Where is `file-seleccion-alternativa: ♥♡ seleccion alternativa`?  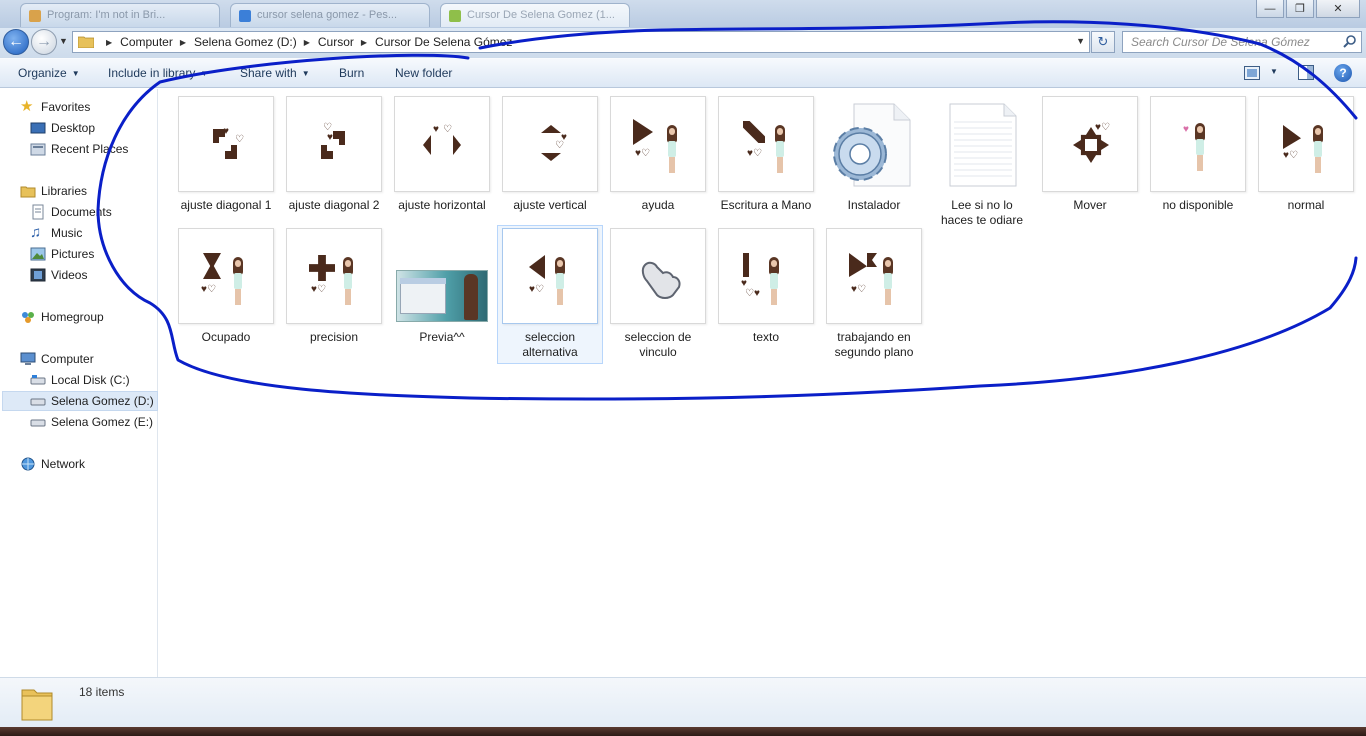 file-seleccion-alternativa: ♥♡ seleccion alternativa is located at coordinates (550, 294).